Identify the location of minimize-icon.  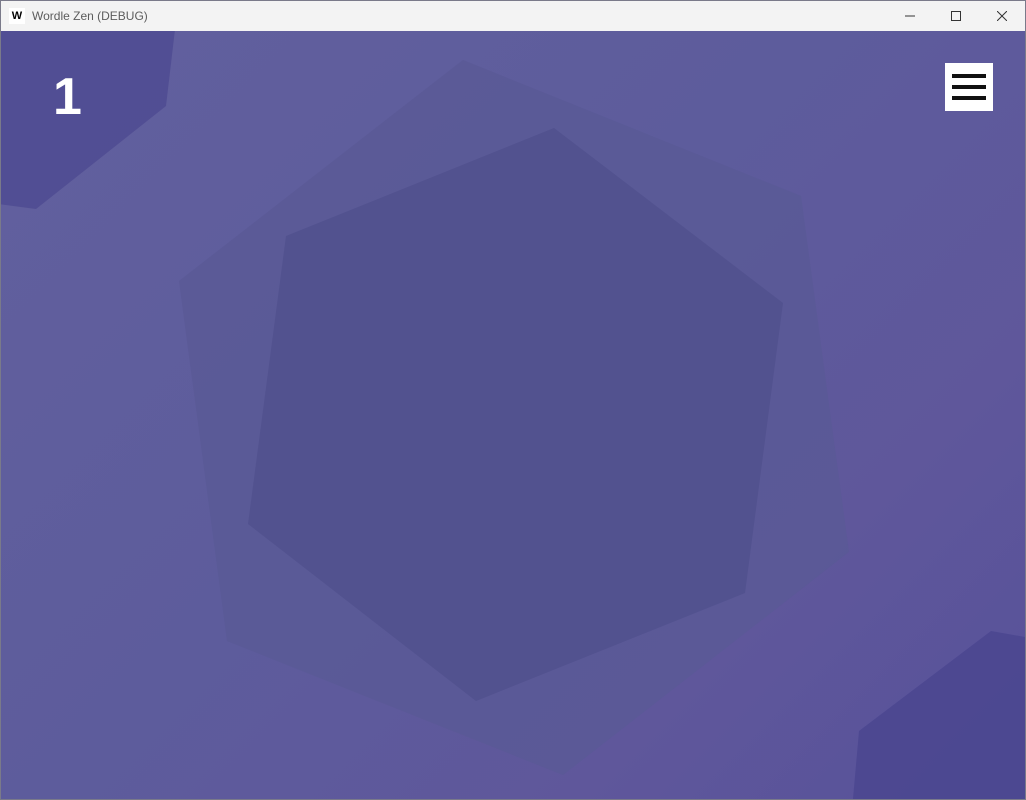
(910, 16).